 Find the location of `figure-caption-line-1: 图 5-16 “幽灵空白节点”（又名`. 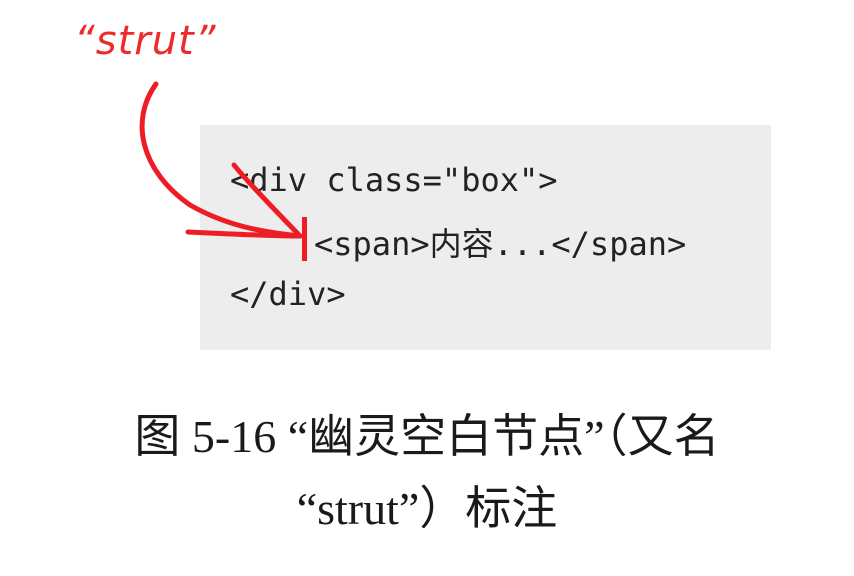

figure-caption-line-1: 图 5-16 “幽灵空白节点”（又名 is located at coordinates (427, 436).